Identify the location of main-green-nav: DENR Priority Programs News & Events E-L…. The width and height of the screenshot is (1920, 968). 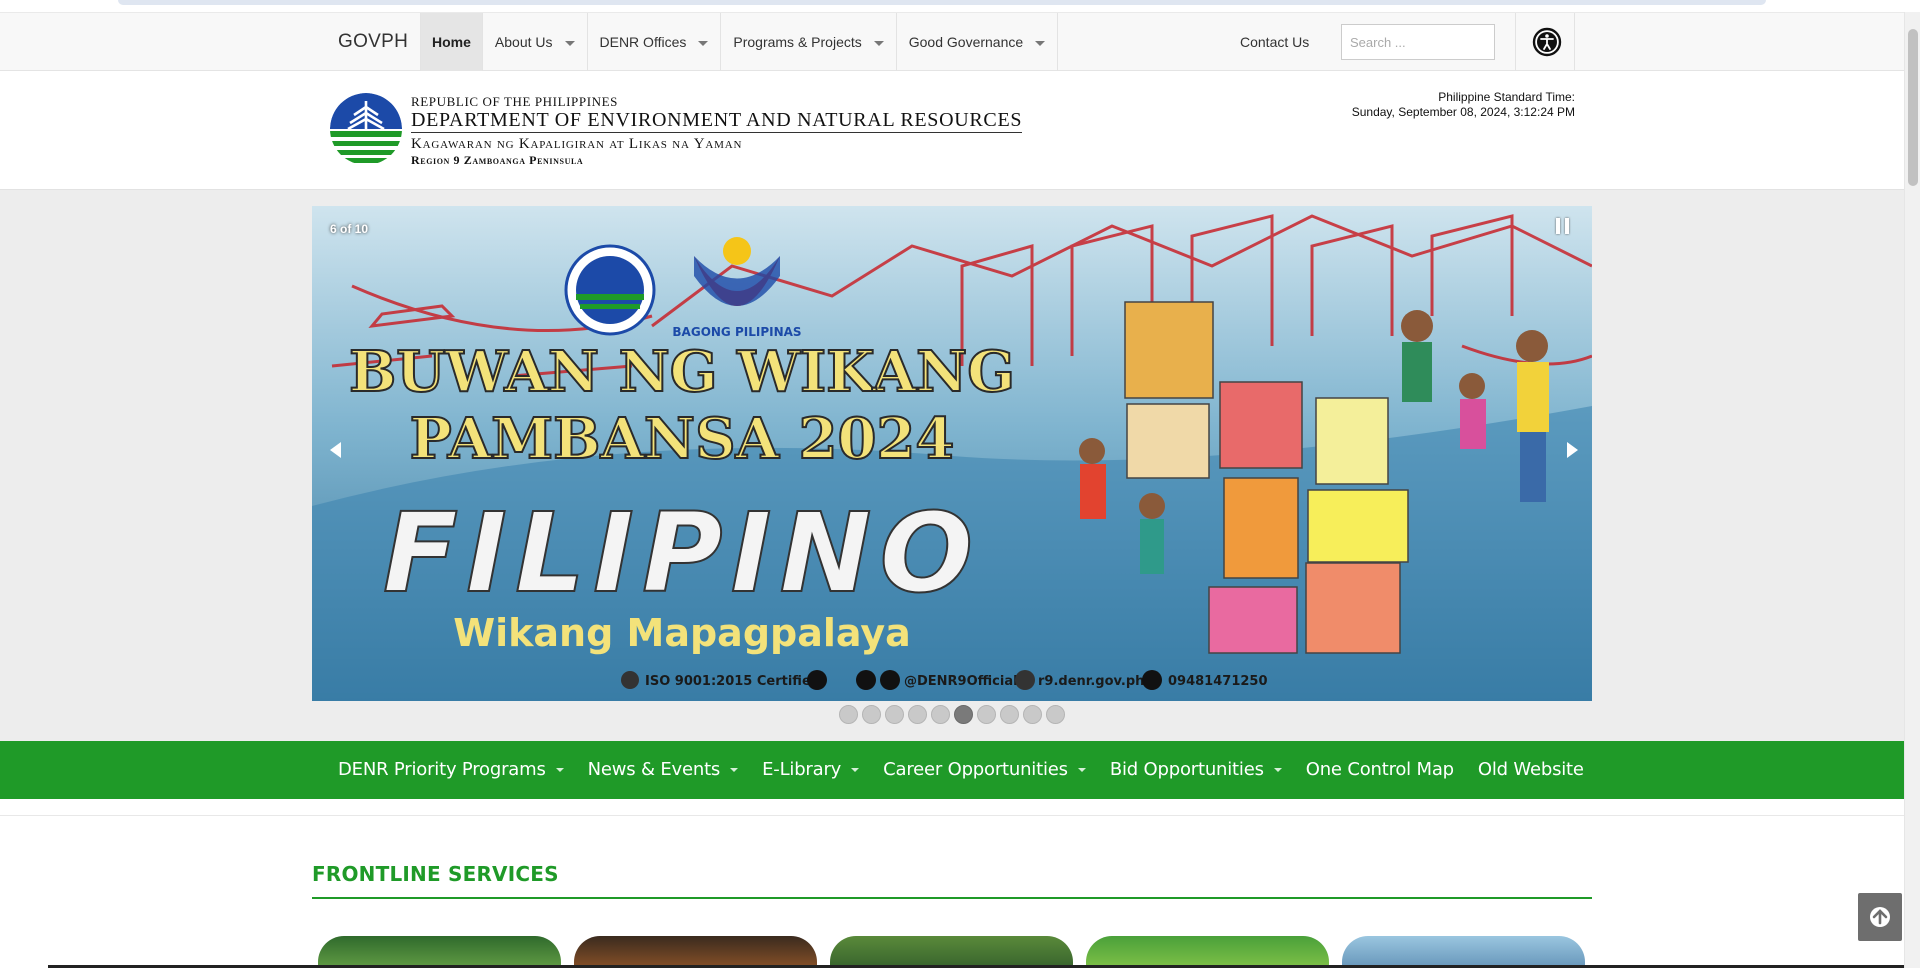
(952, 770).